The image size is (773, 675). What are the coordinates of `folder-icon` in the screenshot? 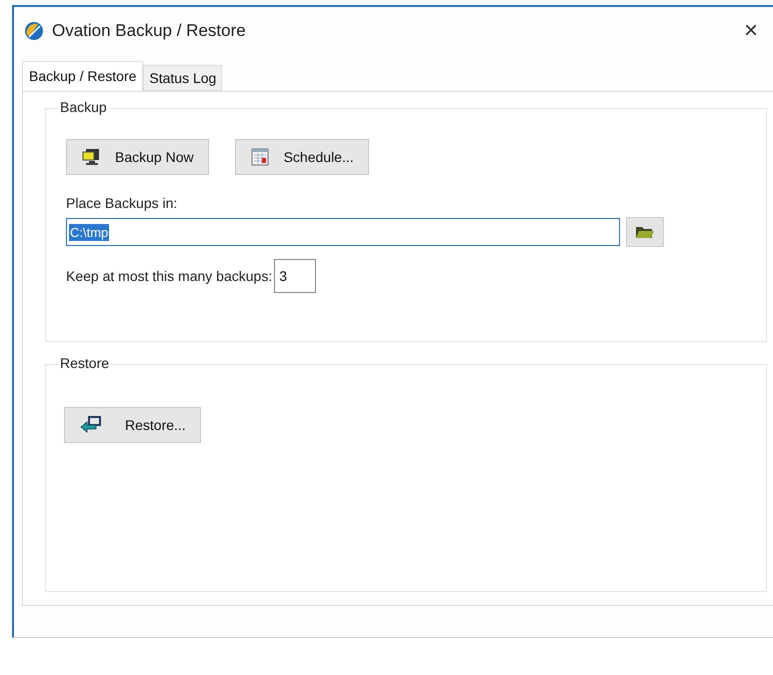 It's located at (645, 232).